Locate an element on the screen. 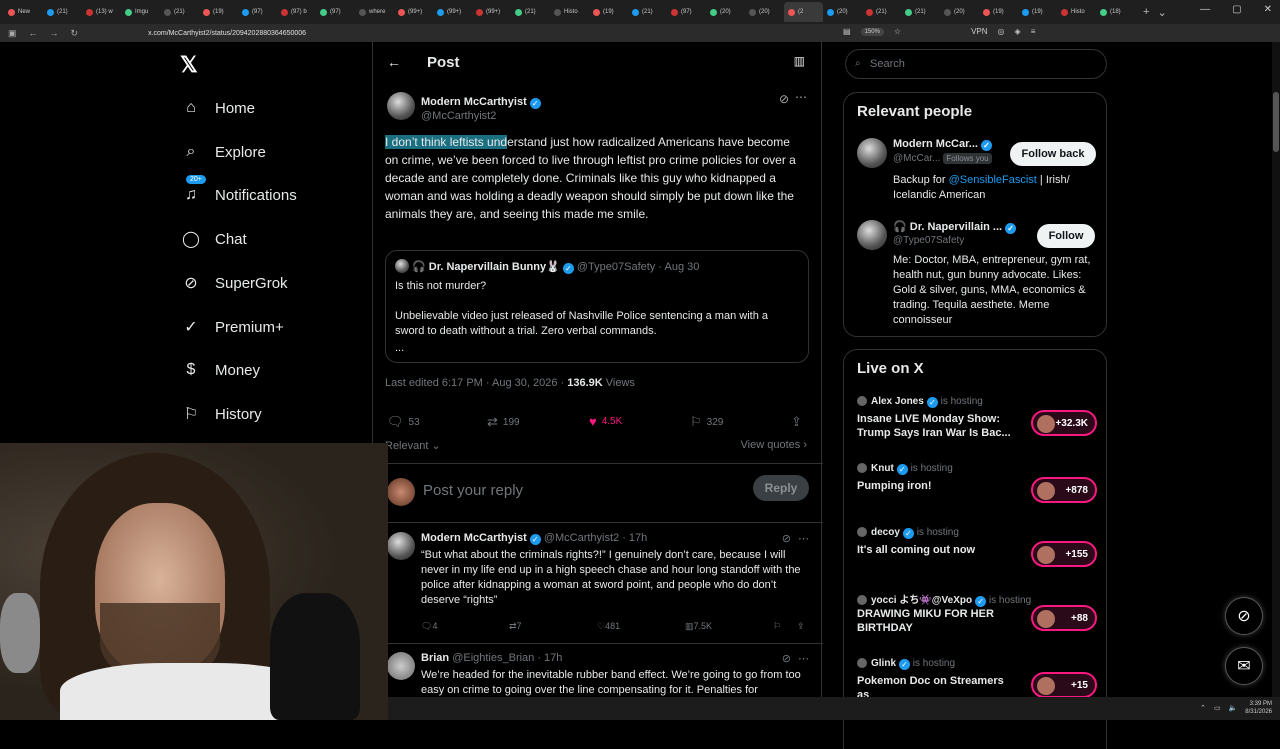  live-item: Knut ✓ is hosting Pumping iron! +878 is located at coordinates (977, 491).